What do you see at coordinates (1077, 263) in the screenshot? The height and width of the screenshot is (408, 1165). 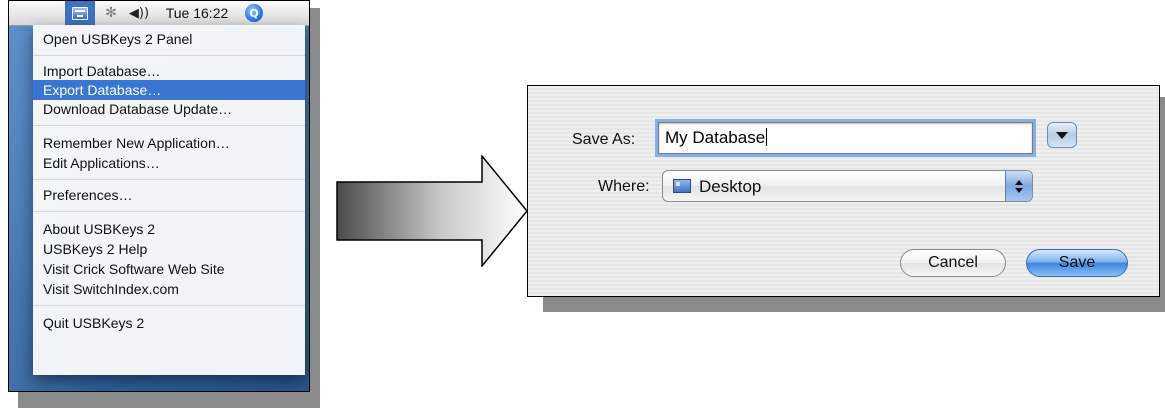 I see `save-button: Save` at bounding box center [1077, 263].